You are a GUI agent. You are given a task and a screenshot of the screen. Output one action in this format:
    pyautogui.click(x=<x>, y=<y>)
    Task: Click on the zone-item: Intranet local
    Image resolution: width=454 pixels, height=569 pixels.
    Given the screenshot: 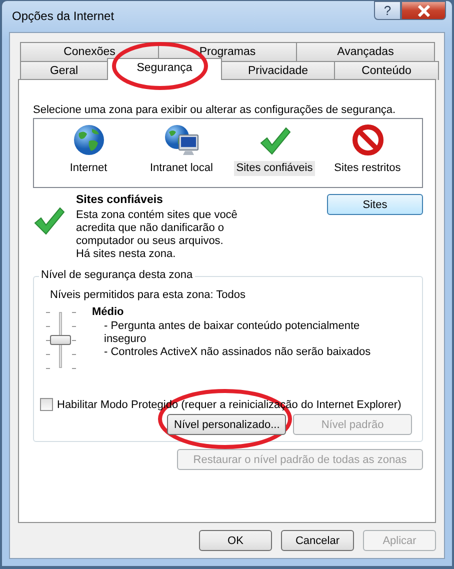 What is the action you would take?
    pyautogui.click(x=181, y=168)
    